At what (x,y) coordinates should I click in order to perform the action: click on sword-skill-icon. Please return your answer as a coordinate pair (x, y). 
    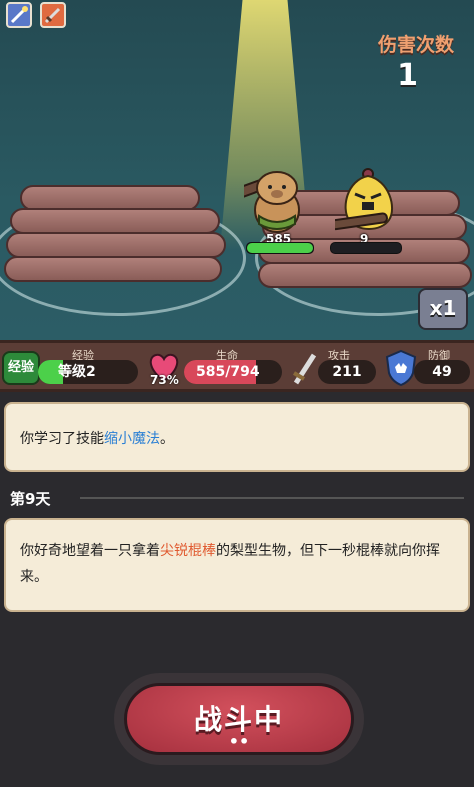
    Looking at the image, I should click on (53, 15).